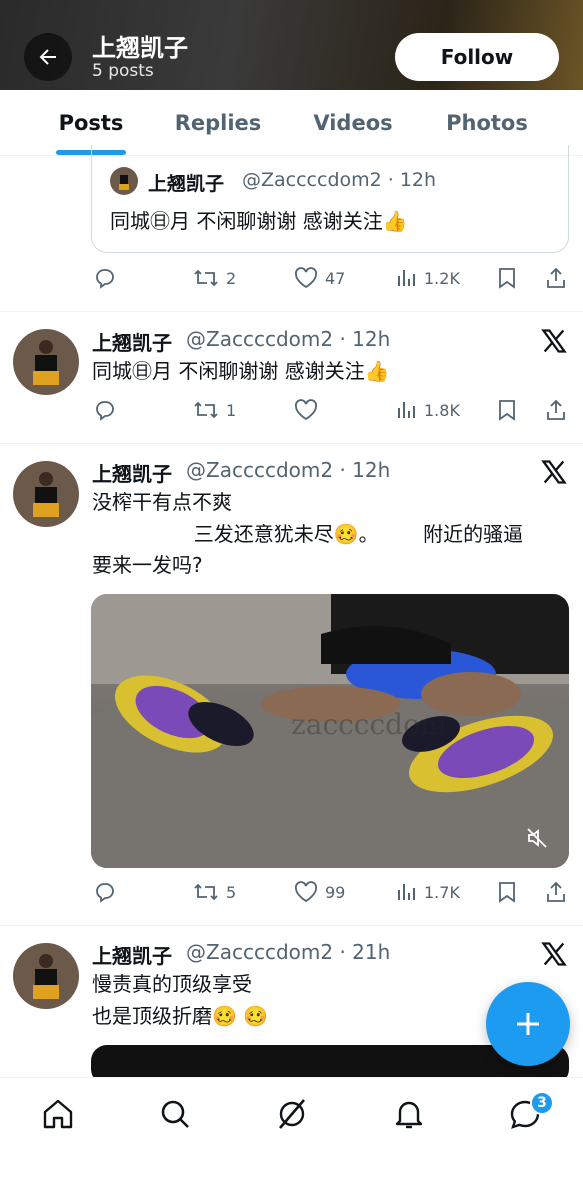  What do you see at coordinates (186, 184) in the screenshot?
I see `quote-author-name: 上翘凯子` at bounding box center [186, 184].